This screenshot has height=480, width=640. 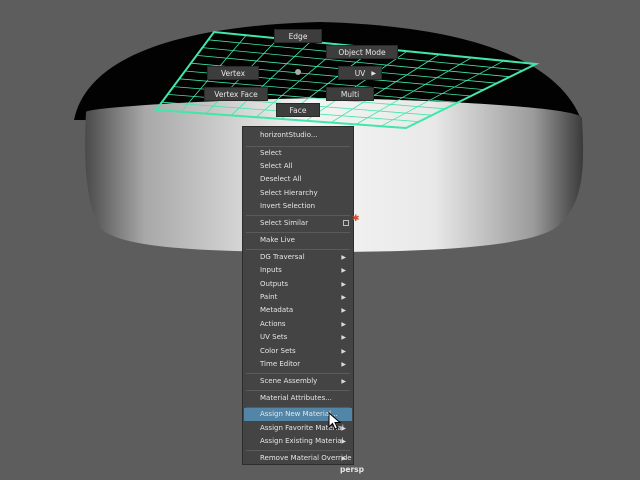 What do you see at coordinates (298, 193) in the screenshot?
I see `menu-item-select-hierarchy: Select Hierarchy` at bounding box center [298, 193].